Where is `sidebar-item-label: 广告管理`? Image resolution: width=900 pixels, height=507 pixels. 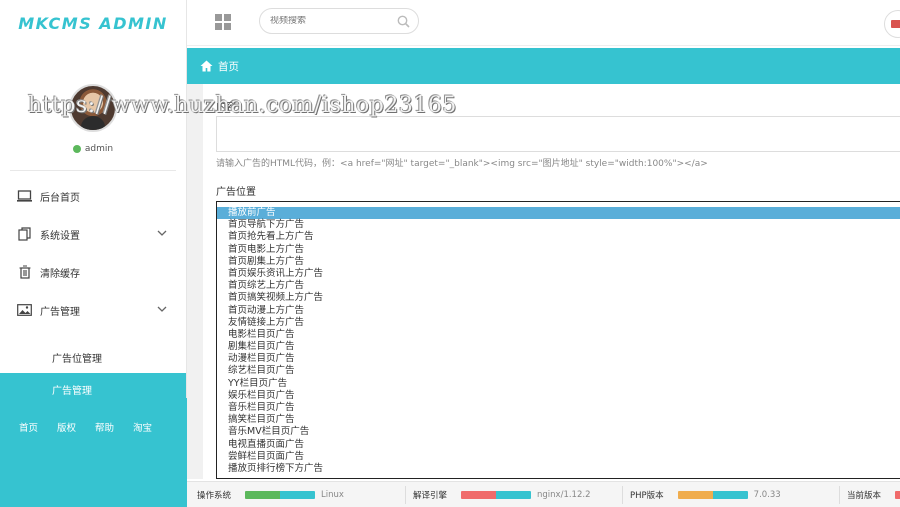
sidebar-item-label: 广告管理 is located at coordinates (60, 312).